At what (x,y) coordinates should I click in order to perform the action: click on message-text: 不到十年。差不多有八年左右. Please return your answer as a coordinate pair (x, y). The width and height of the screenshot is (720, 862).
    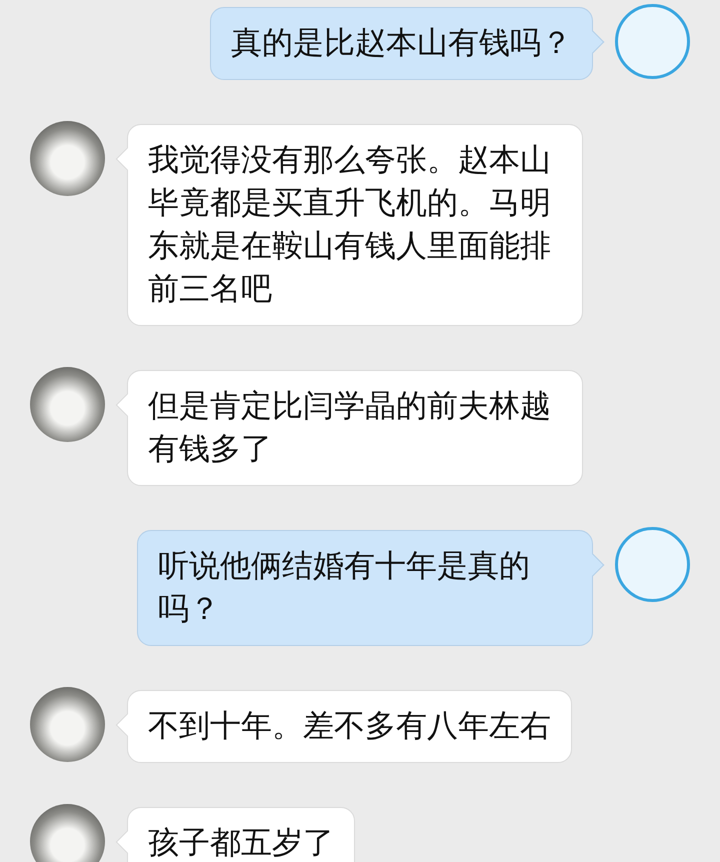
    Looking at the image, I should click on (349, 726).